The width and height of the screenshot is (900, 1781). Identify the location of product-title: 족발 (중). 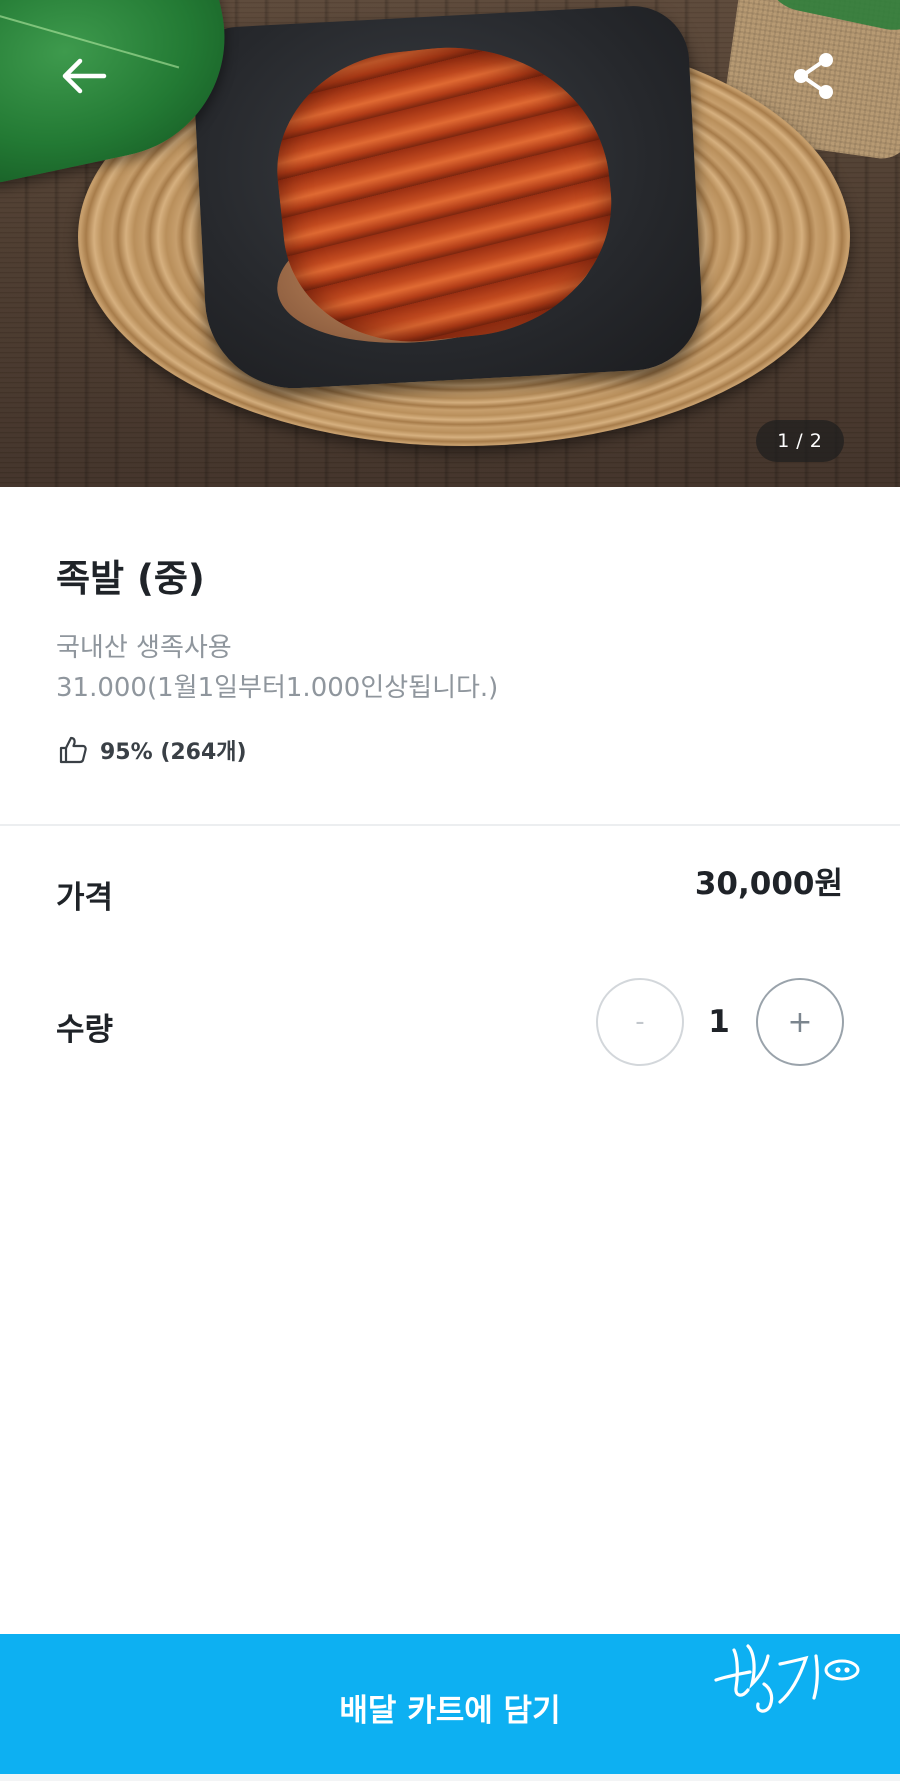
(130, 578).